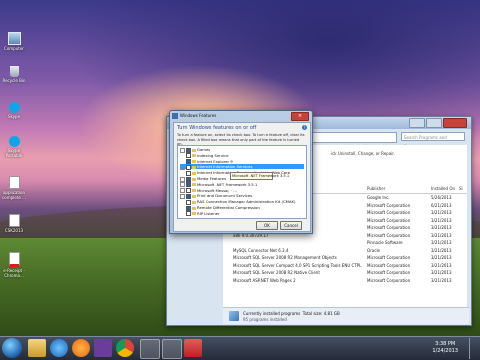 The image size is (480, 360). I want to click on cancel-button: Cancel, so click(291, 225).